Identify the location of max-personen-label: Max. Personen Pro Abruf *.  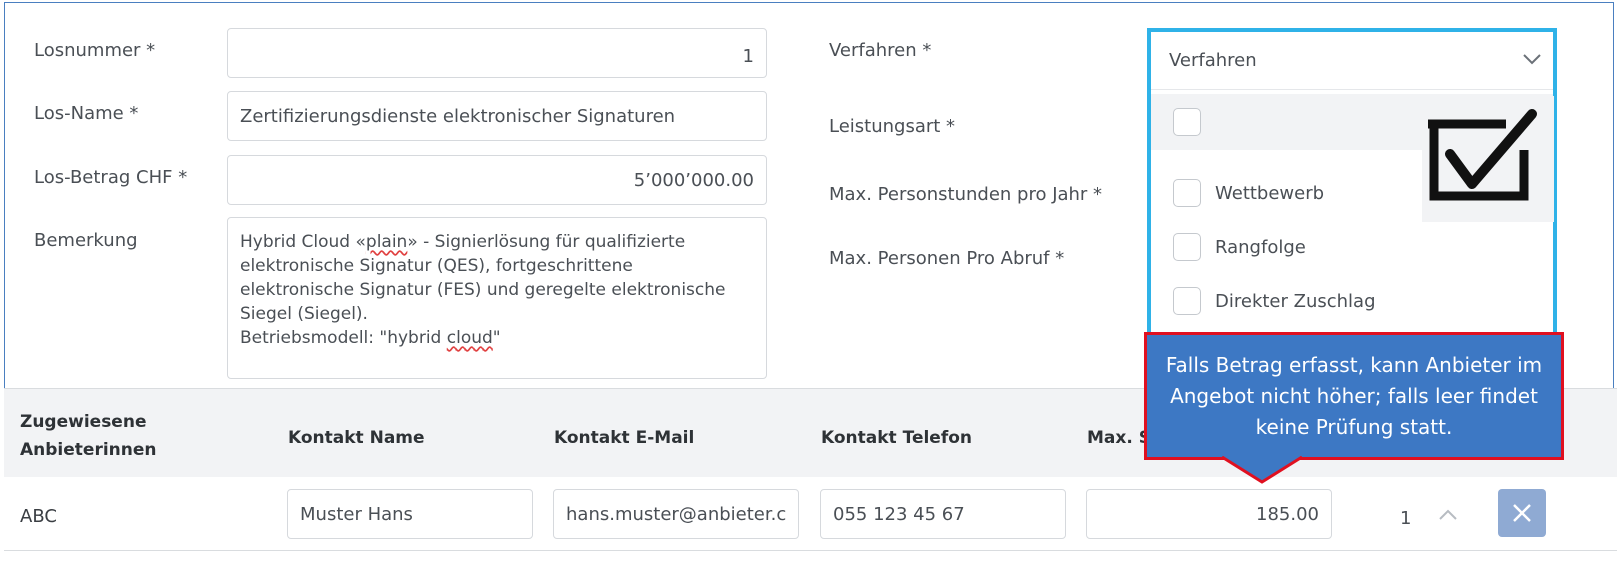
(947, 258).